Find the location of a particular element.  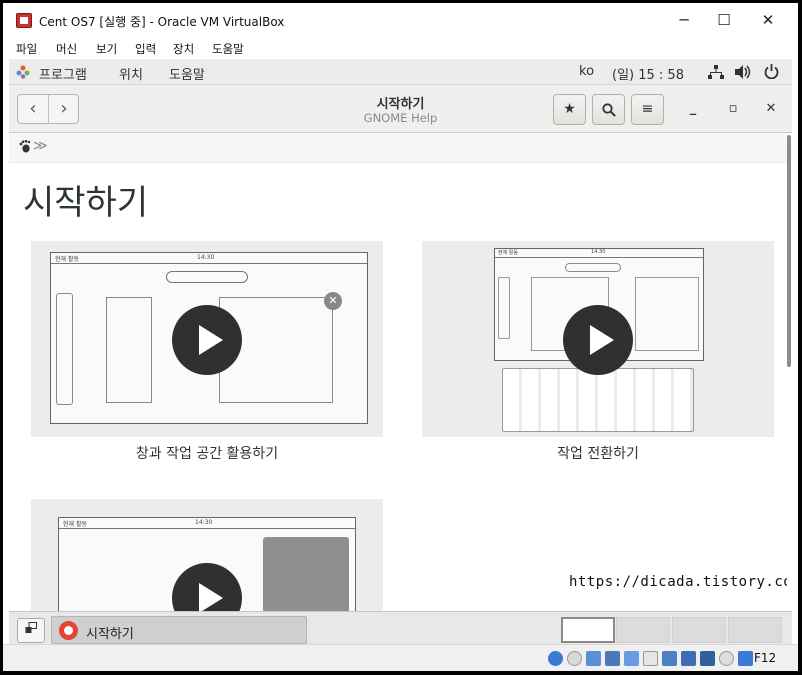

help-headerbar: ‹ › 시작하기 GNOME Help ★ ≡ _ ▫ ✕ is located at coordinates (400, 109).